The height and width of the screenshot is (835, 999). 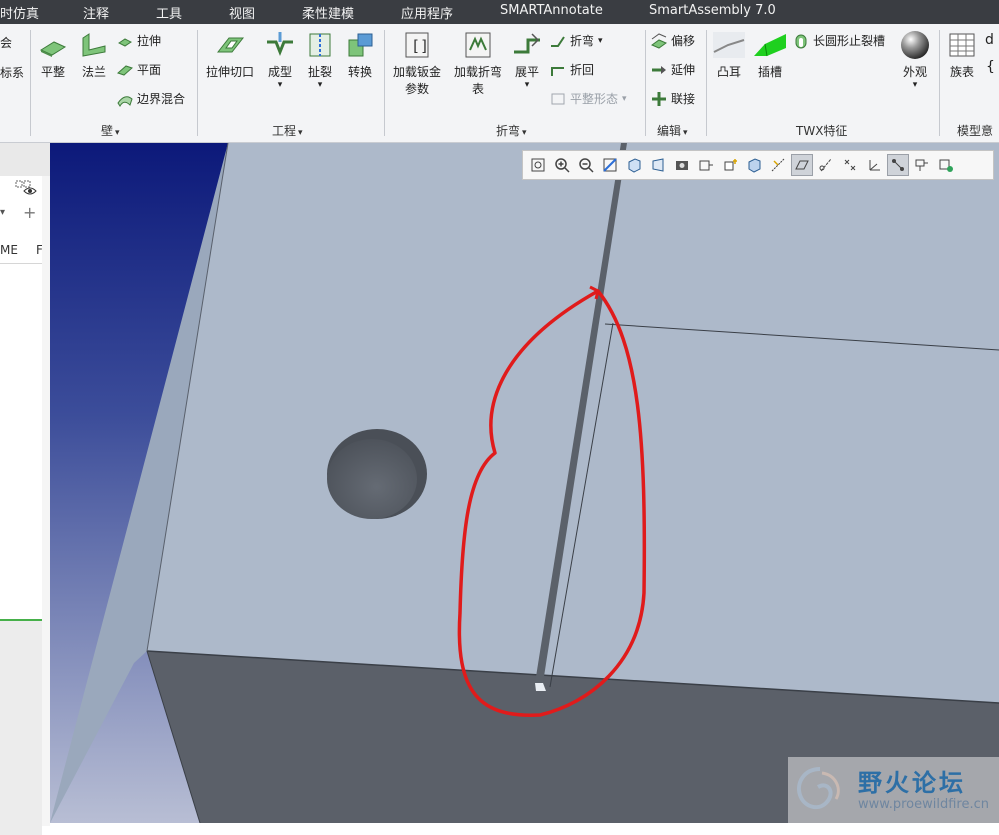 I want to click on saved-views-icon, so click(x=682, y=165).